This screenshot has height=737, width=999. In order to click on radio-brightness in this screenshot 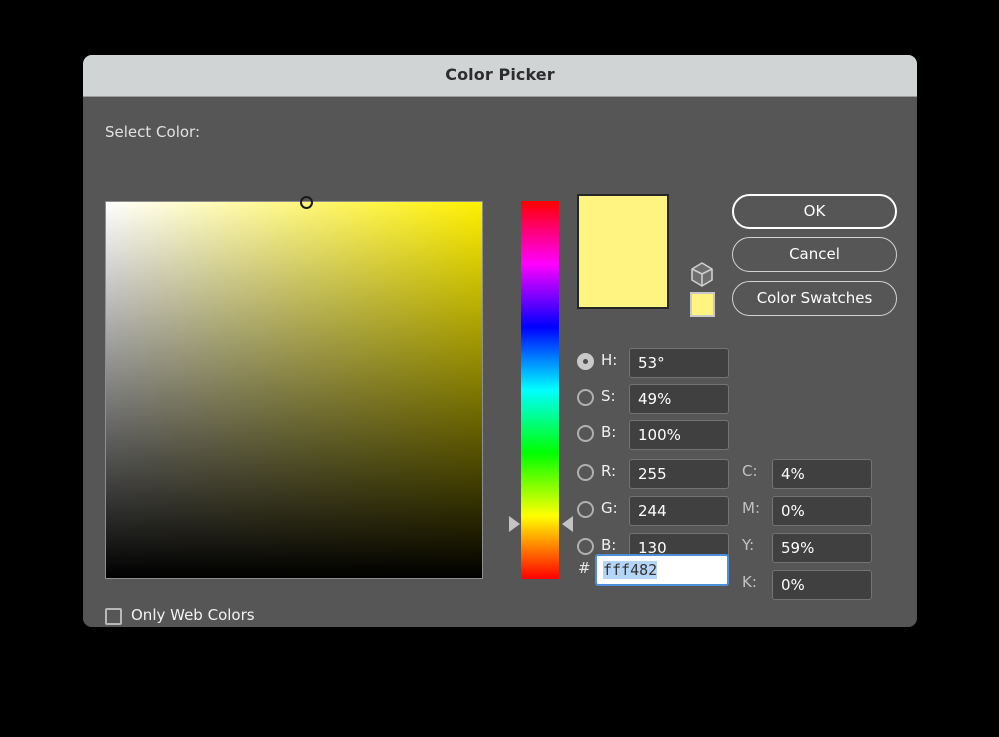, I will do `click(585, 433)`.